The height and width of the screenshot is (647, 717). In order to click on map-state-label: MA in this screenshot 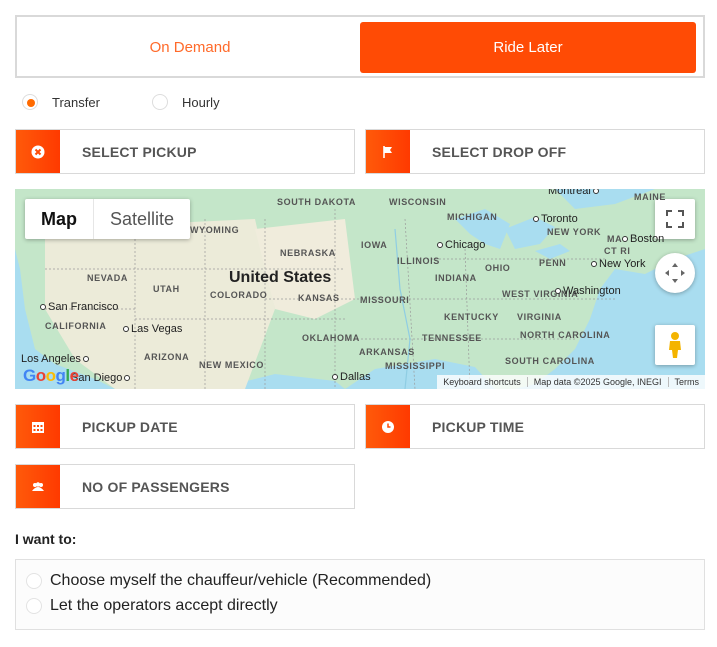, I will do `click(615, 239)`.